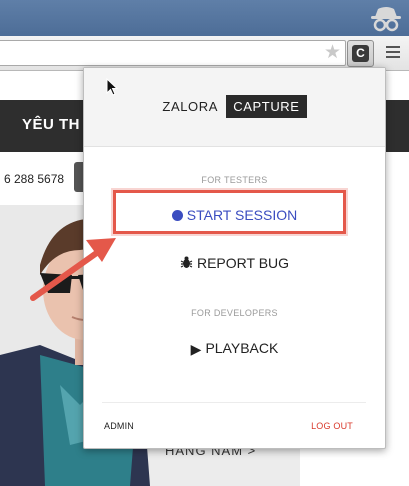  I want to click on footer-divider, so click(234, 402).